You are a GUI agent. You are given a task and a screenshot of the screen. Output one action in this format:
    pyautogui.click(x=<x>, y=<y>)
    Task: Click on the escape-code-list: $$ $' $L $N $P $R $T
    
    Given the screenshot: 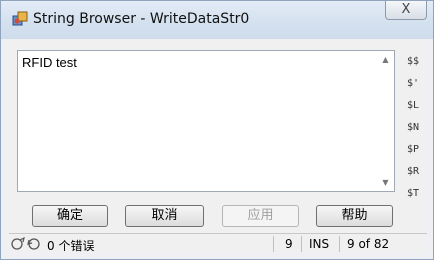 What is the action you would take?
    pyautogui.click(x=413, y=128)
    